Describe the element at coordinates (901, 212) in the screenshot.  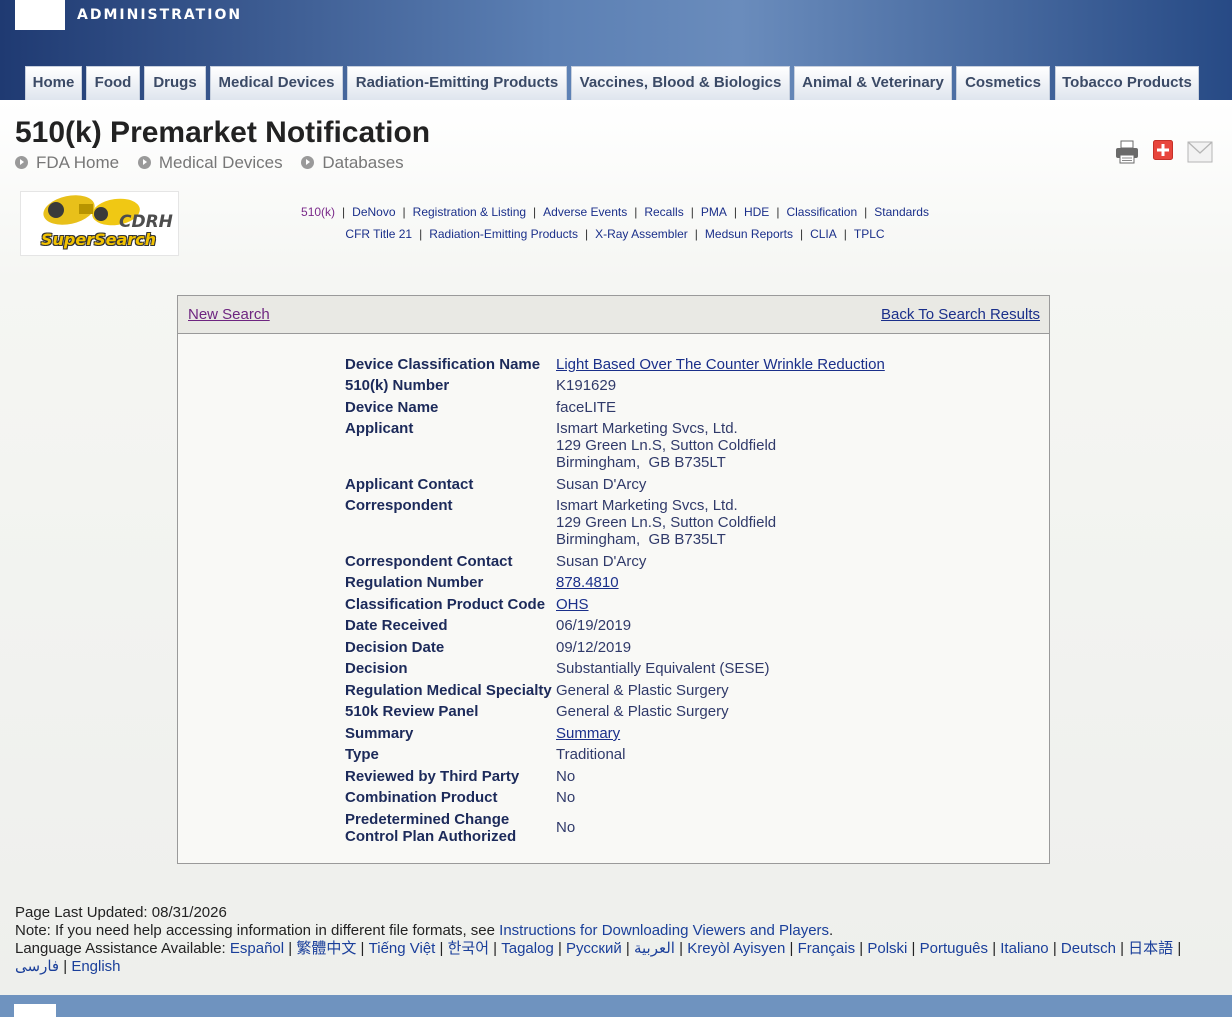
I see `link-standards: Standards` at that location.